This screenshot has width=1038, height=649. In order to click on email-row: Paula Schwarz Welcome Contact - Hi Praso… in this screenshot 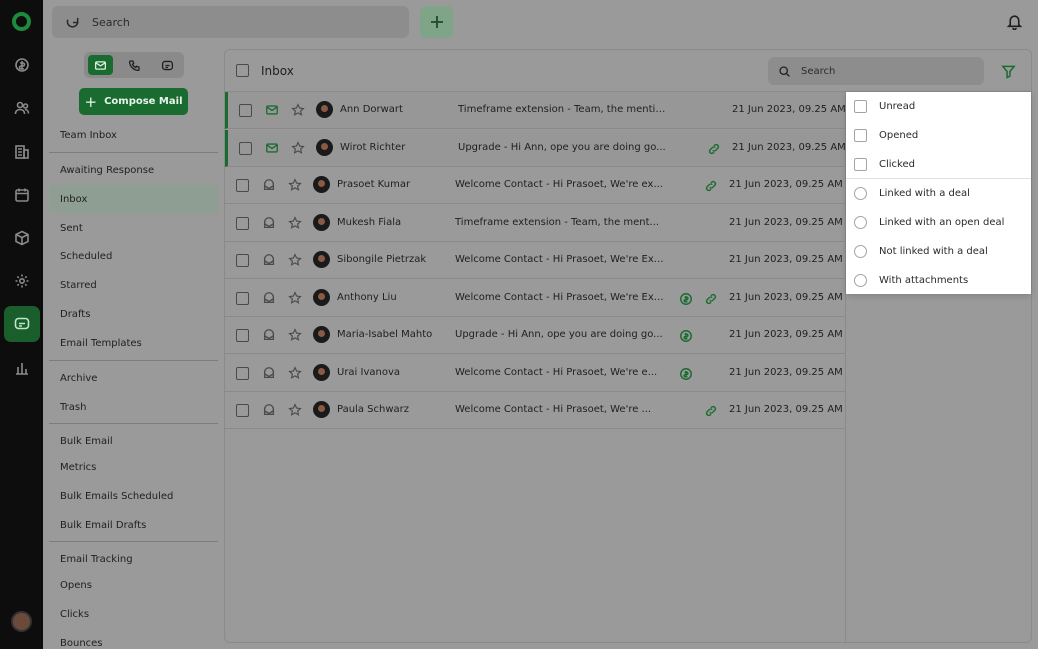, I will do `click(535, 410)`.